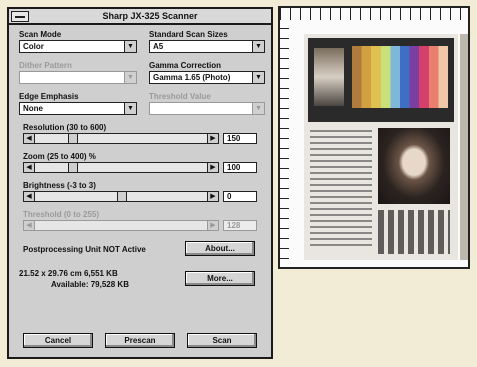 Image resolution: width=477 pixels, height=367 pixels. I want to click on brightness-label: Brightness (-3 to 3), so click(59, 185).